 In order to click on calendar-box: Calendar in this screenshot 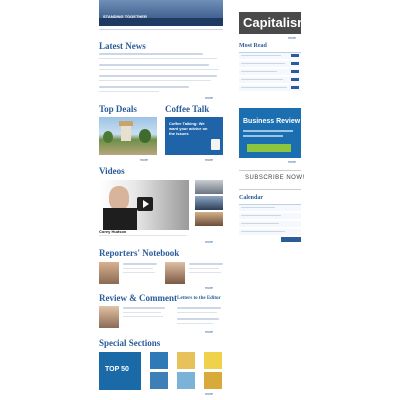, I will do `click(270, 219)`.